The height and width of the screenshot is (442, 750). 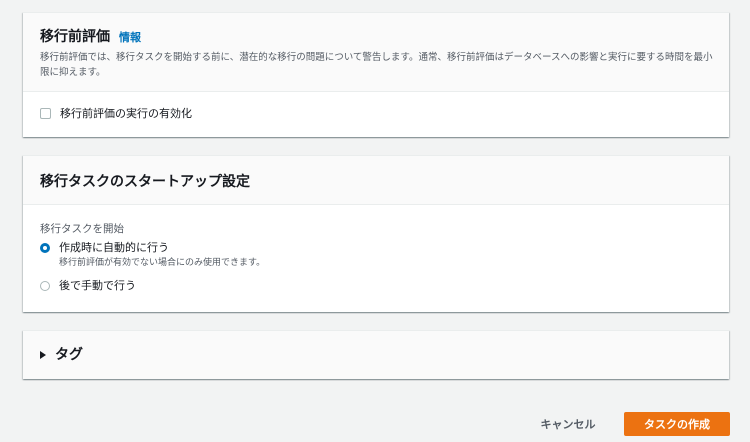 What do you see at coordinates (45, 286) in the screenshot?
I see `radio-manual` at bounding box center [45, 286].